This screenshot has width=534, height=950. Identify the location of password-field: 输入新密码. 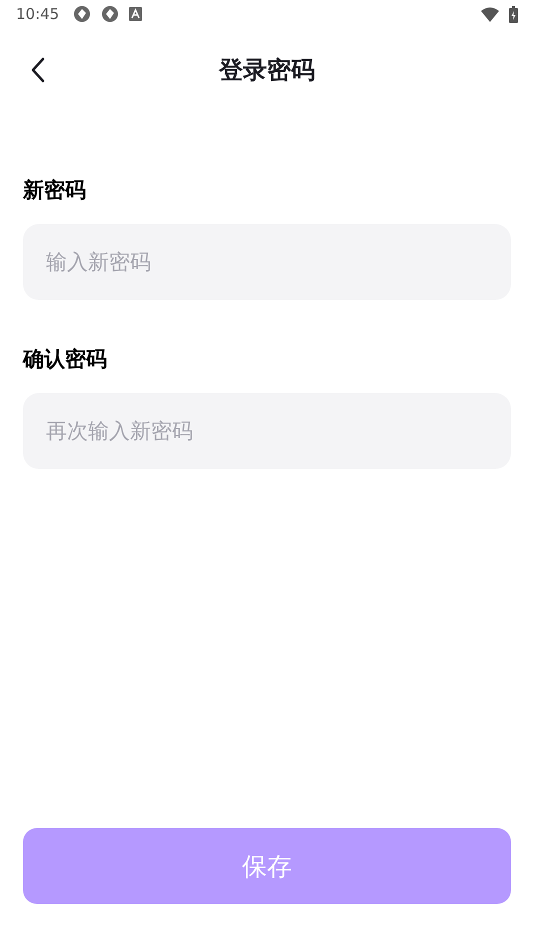
(267, 262).